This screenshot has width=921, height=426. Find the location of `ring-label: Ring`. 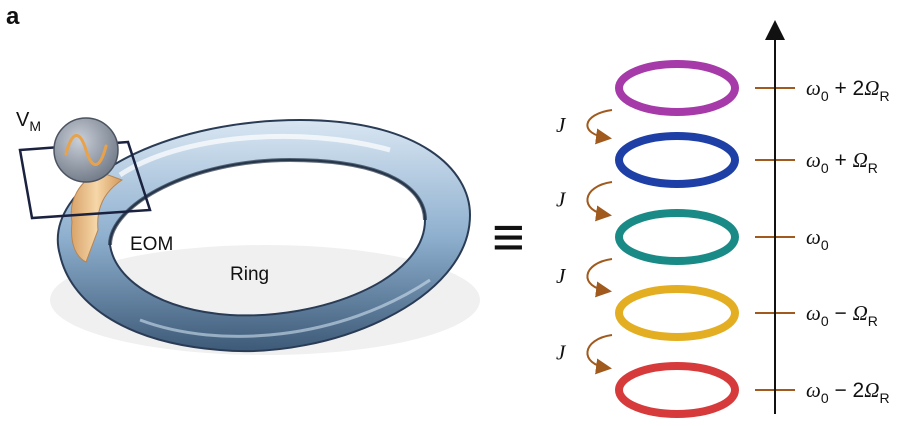

ring-label: Ring is located at coordinates (249, 274).